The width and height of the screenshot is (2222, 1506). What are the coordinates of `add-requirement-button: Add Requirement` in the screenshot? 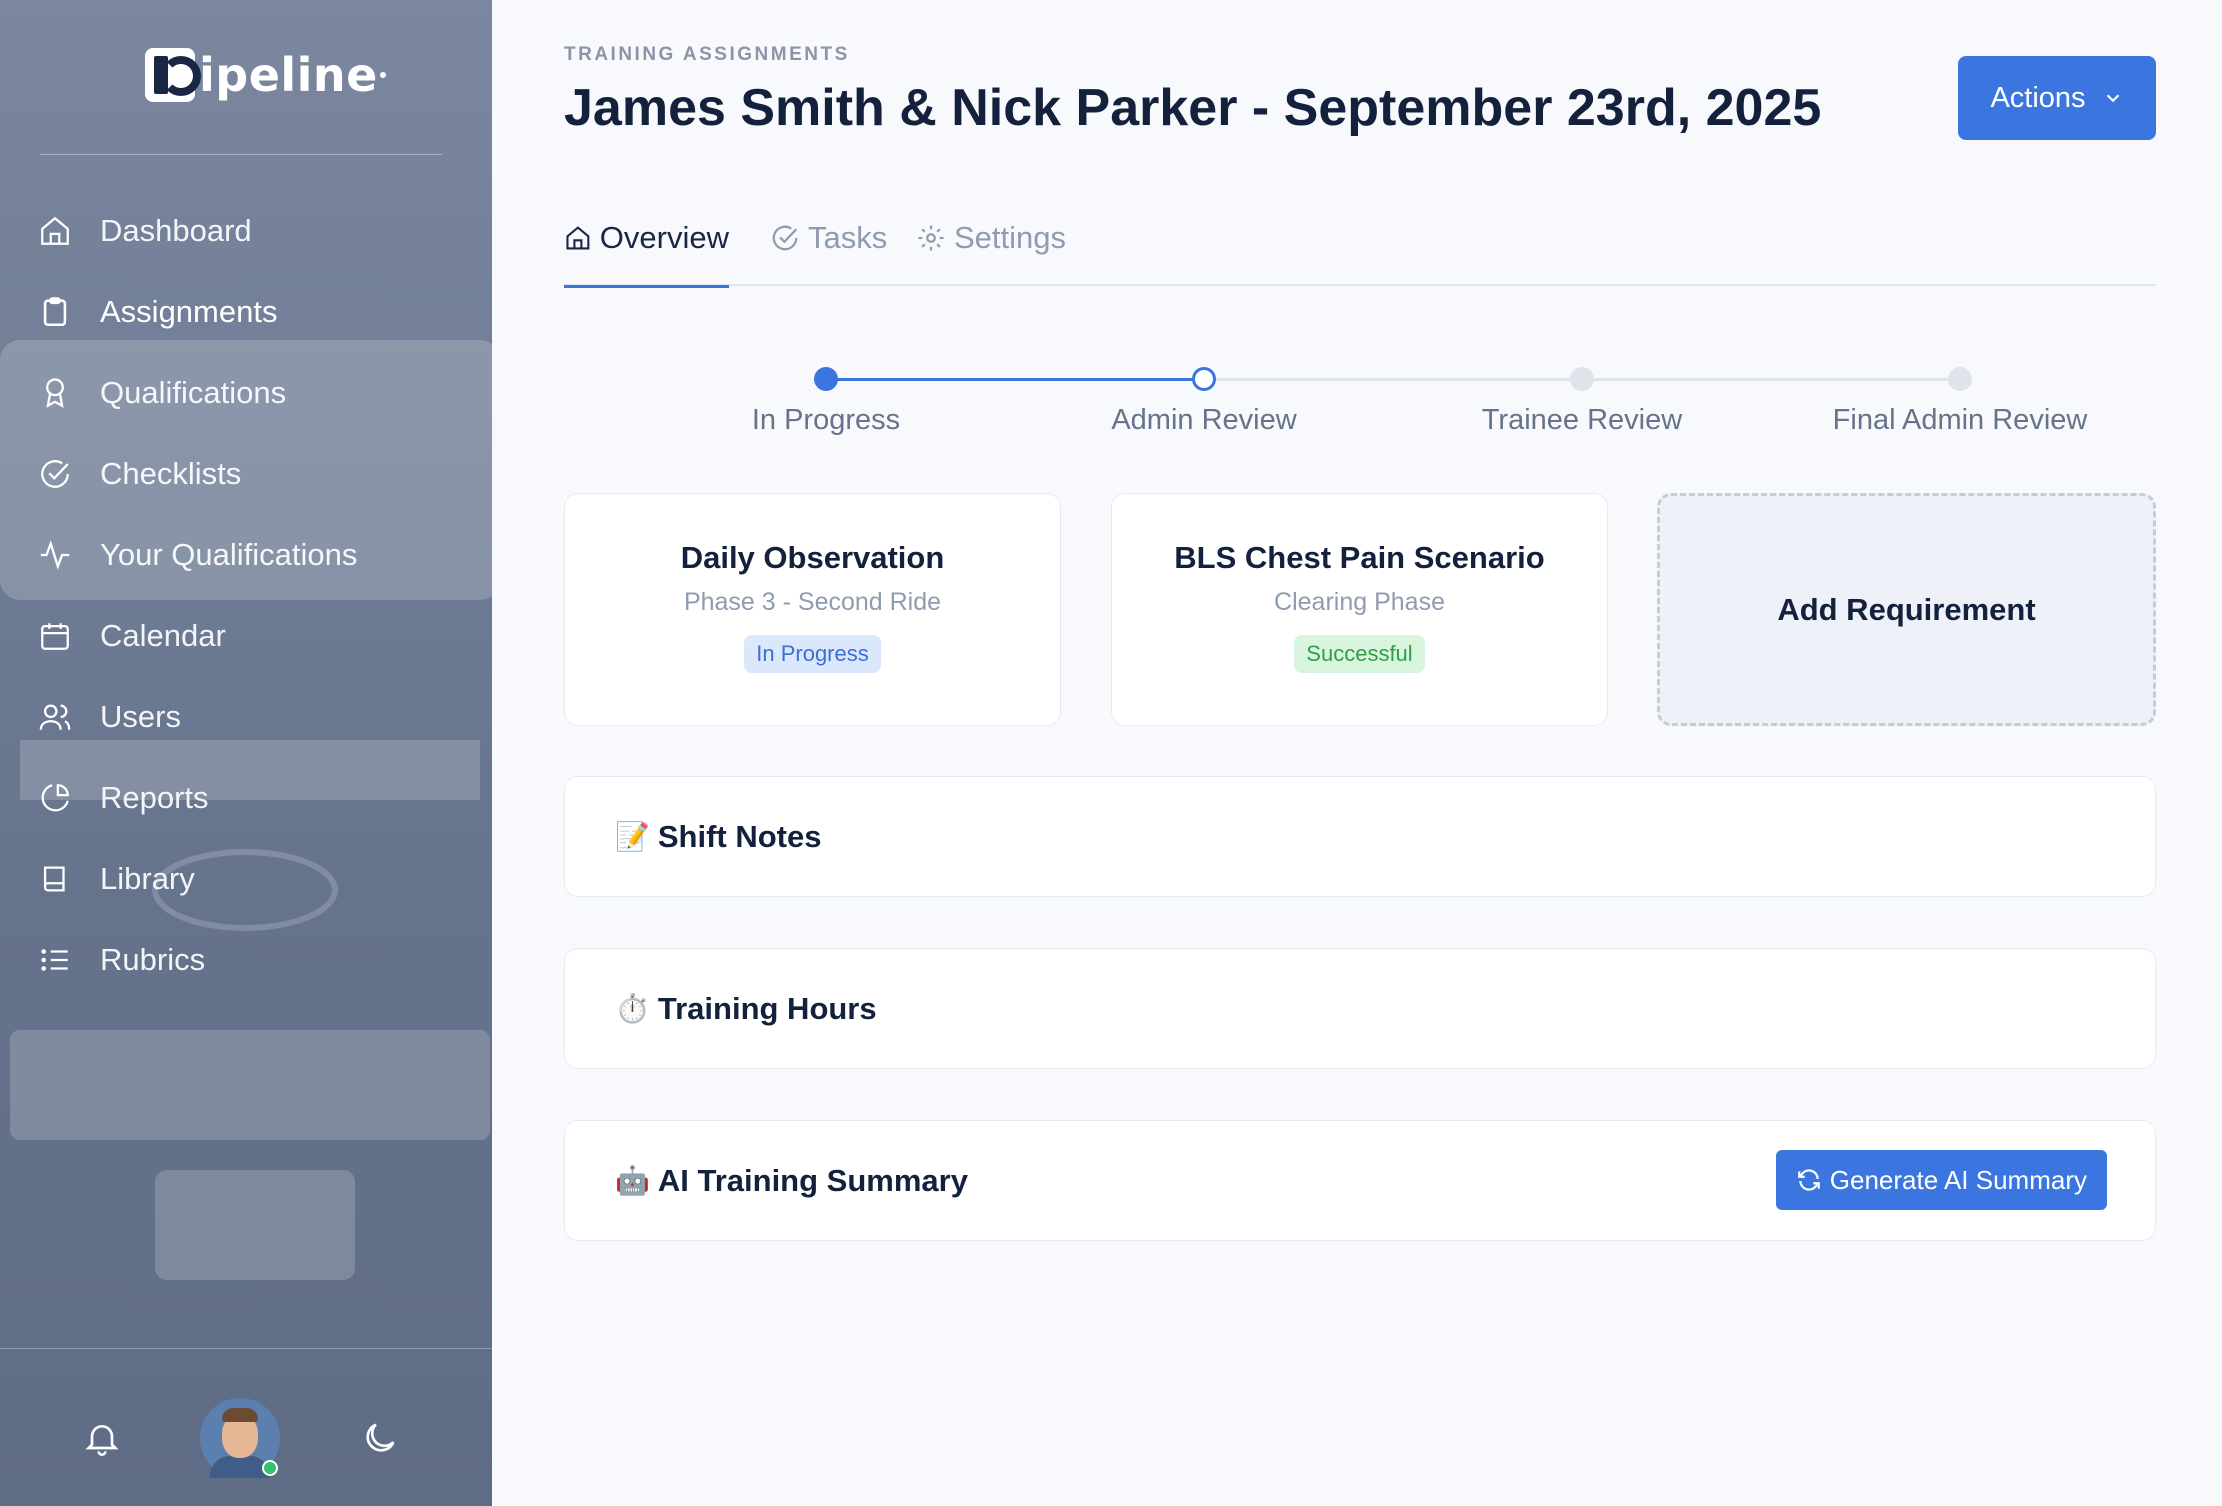 It's located at (1906, 609).